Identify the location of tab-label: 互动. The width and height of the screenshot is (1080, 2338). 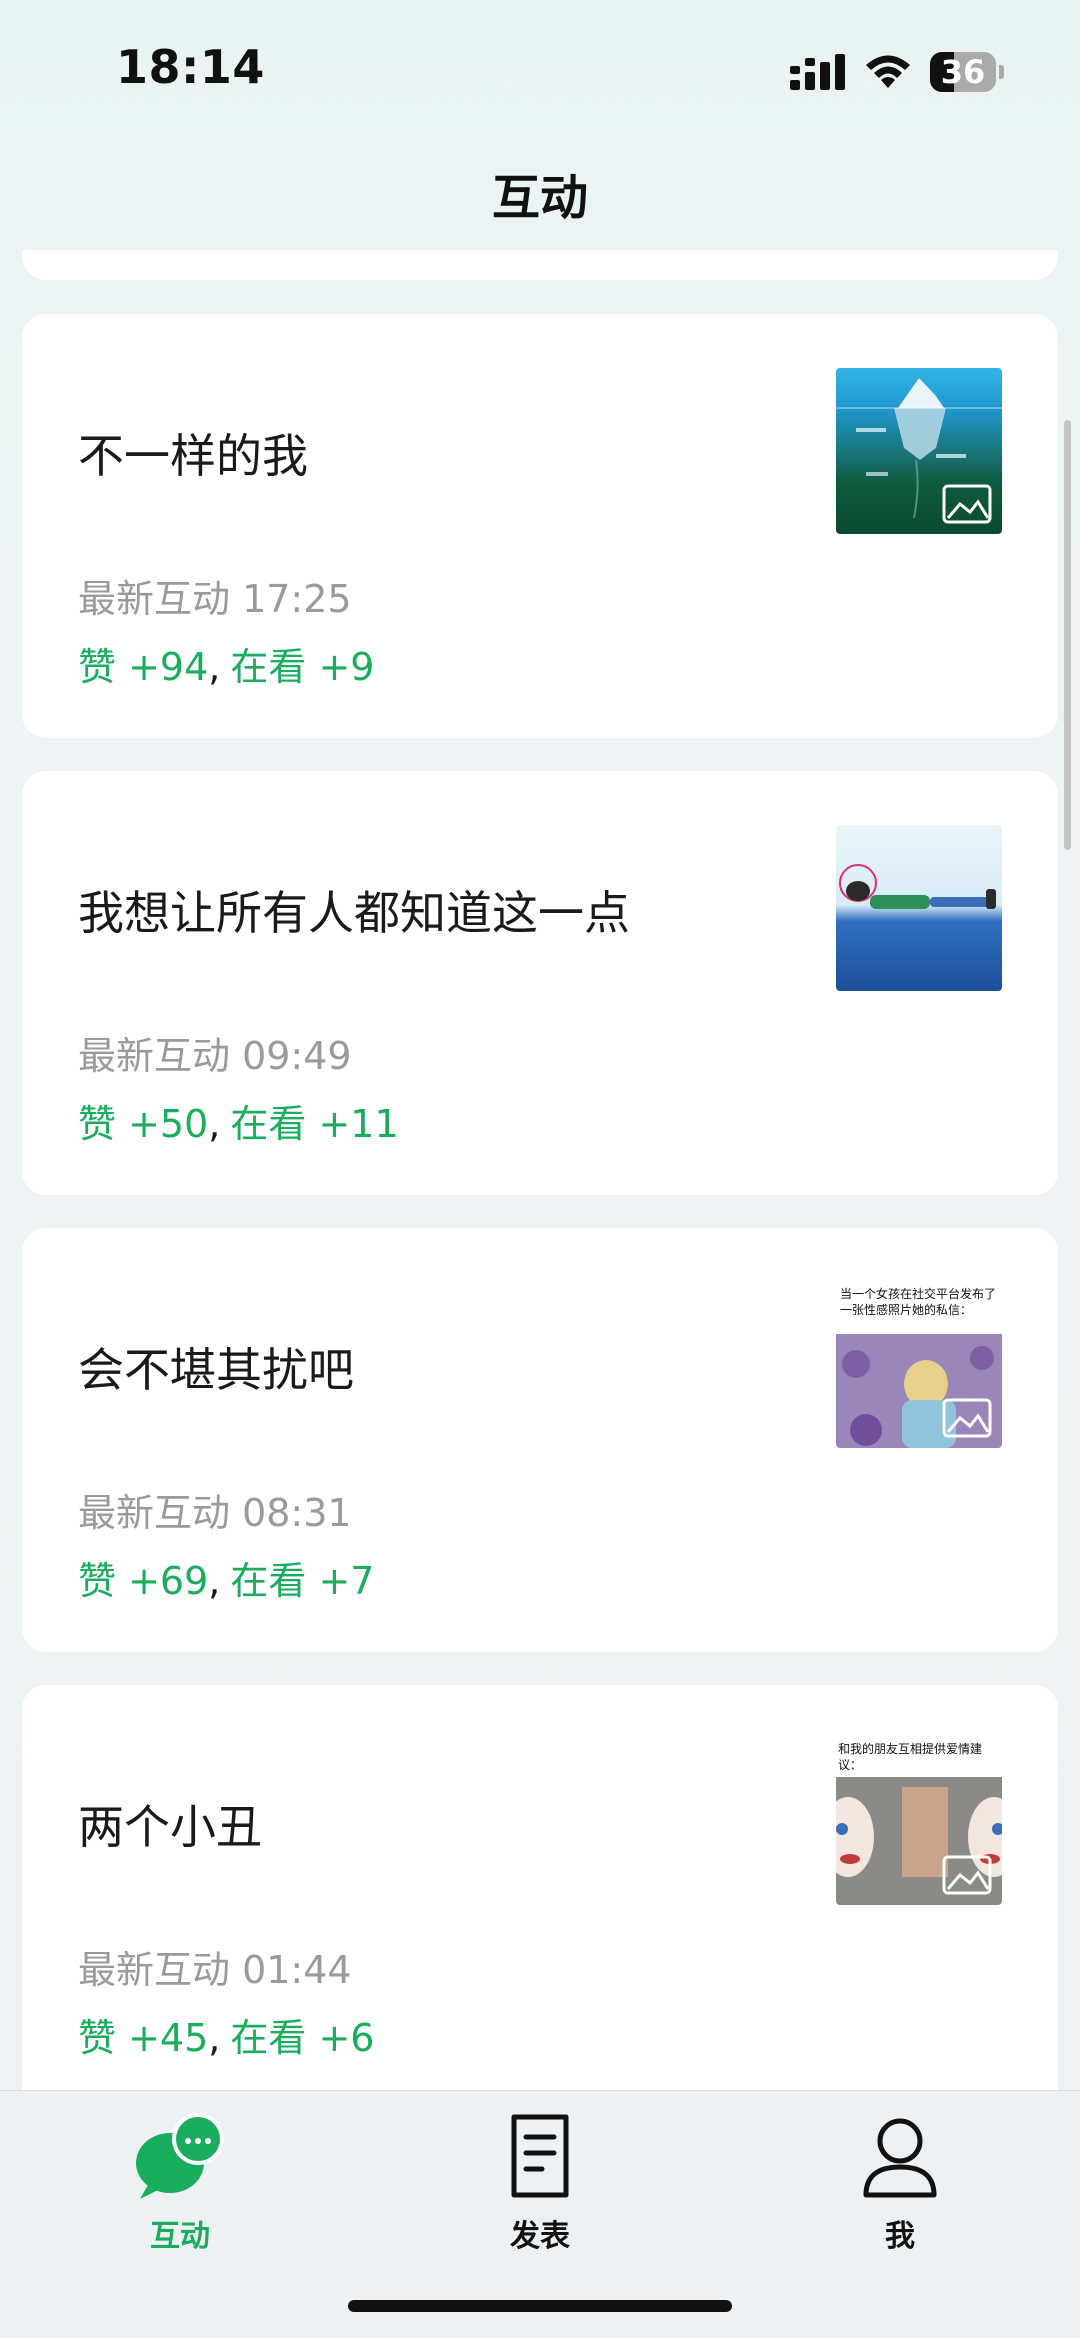
(180, 2236).